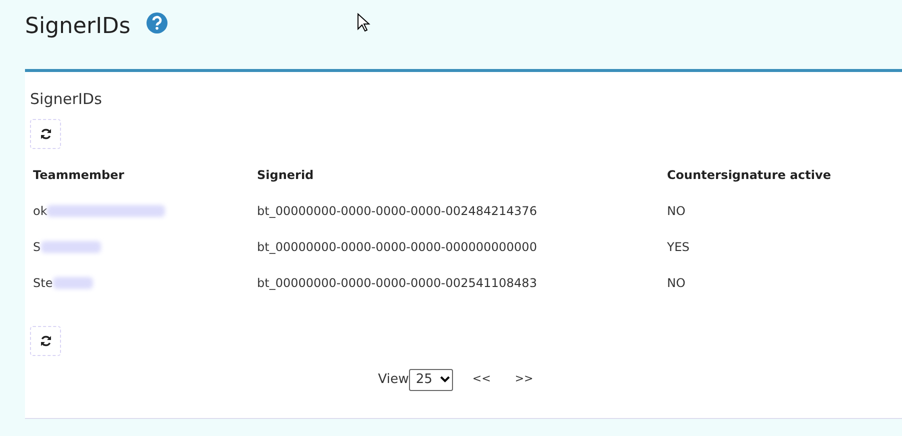  What do you see at coordinates (749, 175) in the screenshot?
I see `column-header: Countersignature active` at bounding box center [749, 175].